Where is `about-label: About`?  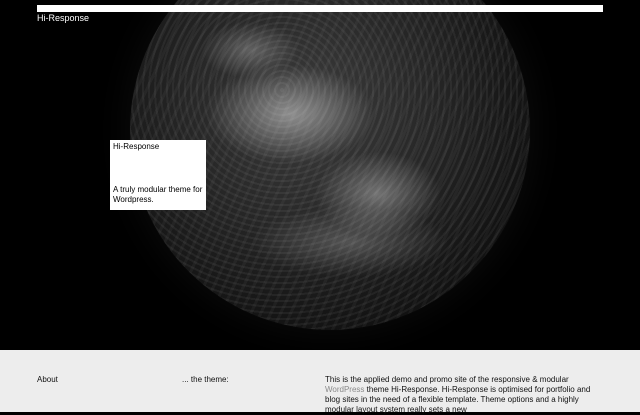
about-label: About is located at coordinates (47, 379).